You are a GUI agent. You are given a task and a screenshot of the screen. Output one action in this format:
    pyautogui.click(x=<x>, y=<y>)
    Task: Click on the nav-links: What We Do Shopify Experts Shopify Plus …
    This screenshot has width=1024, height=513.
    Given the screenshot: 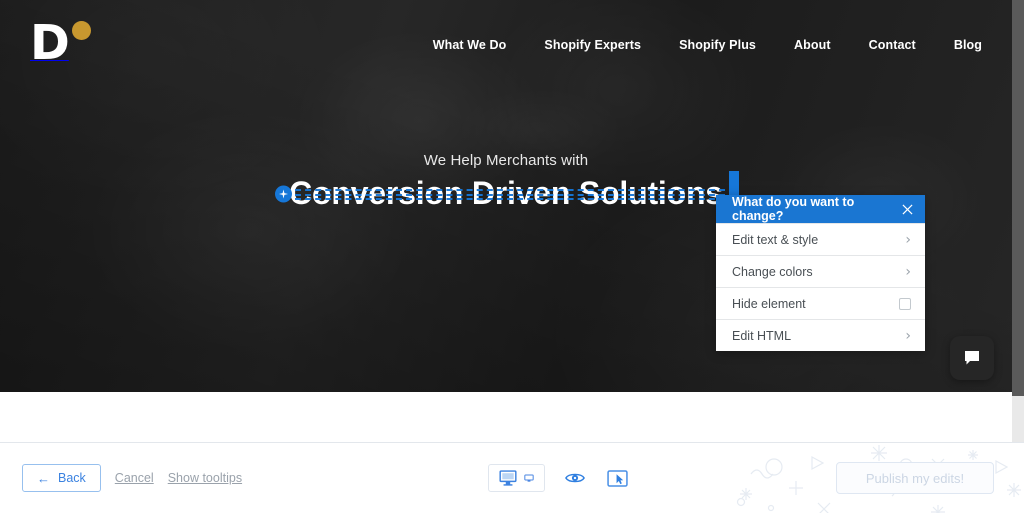 What is the action you would take?
    pyautogui.click(x=717, y=45)
    